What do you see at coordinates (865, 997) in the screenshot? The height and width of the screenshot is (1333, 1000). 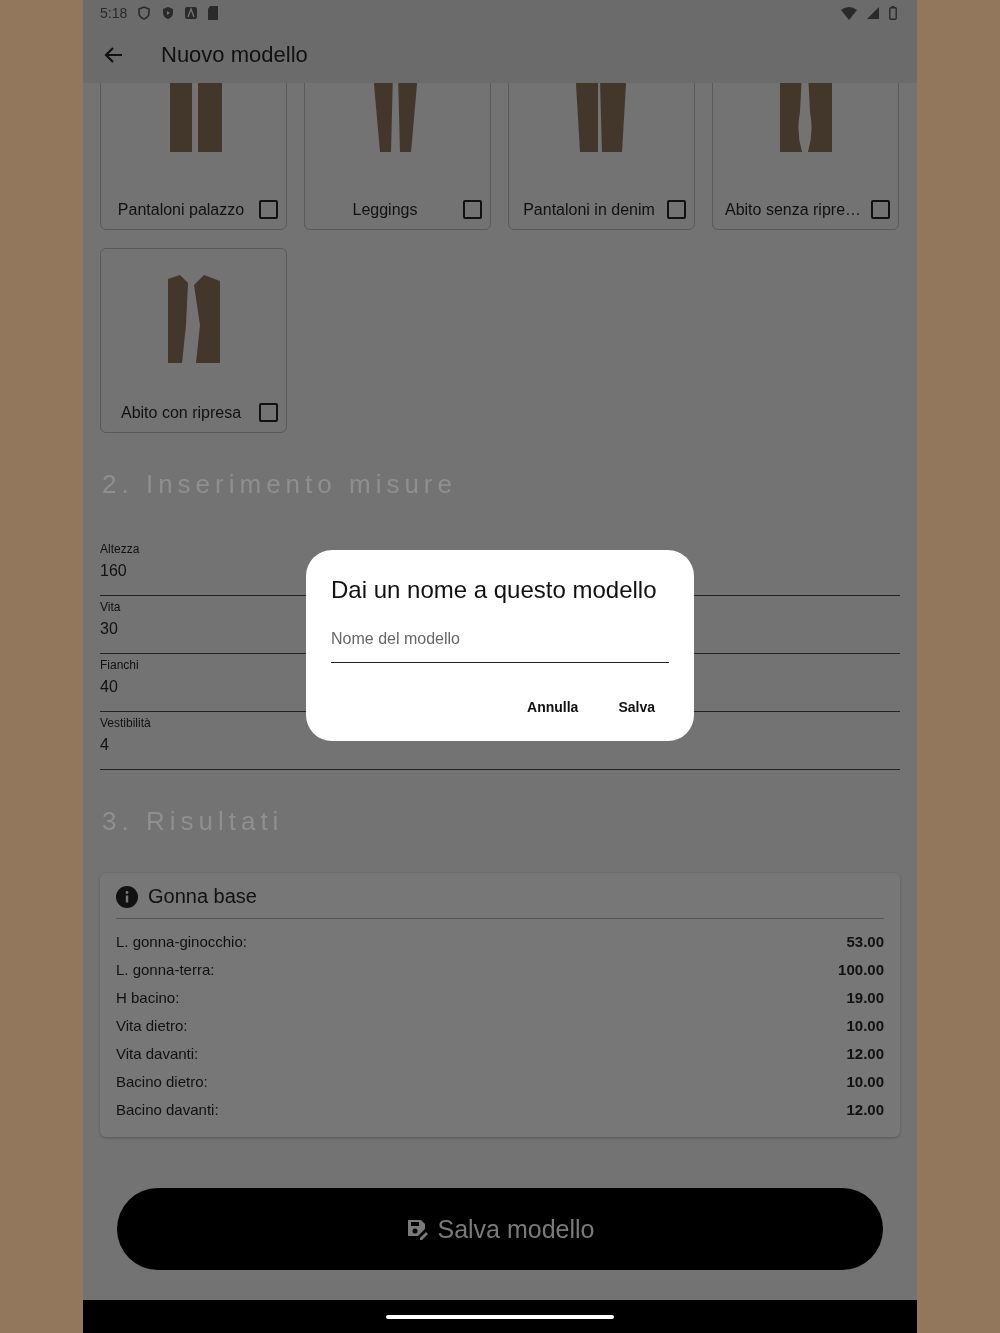 I see `result-value: 19.00` at bounding box center [865, 997].